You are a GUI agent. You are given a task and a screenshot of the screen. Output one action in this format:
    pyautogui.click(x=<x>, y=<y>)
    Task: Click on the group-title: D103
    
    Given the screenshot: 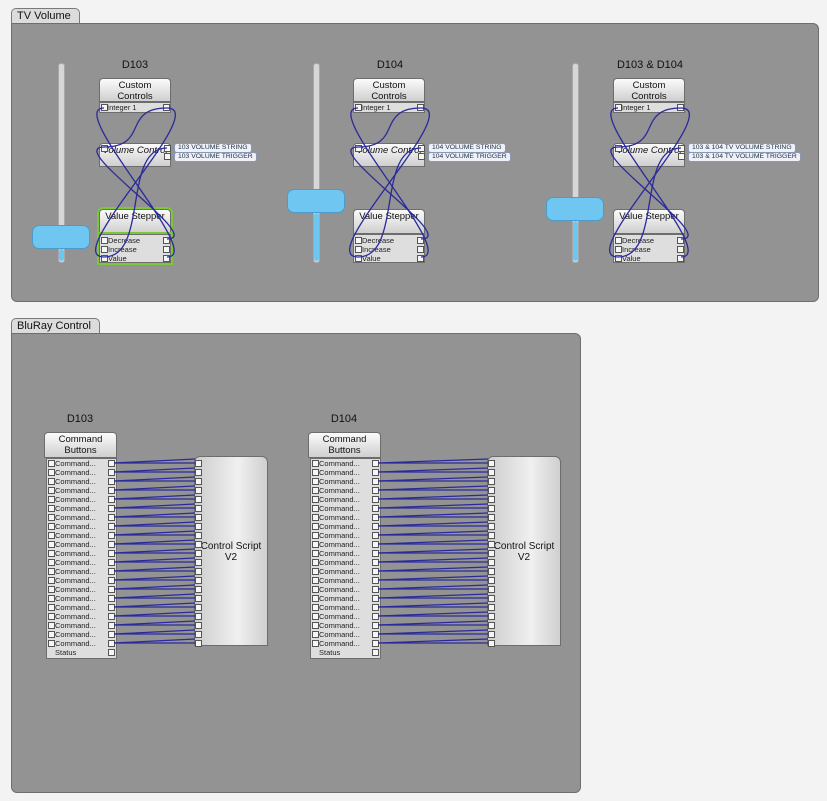 What is the action you would take?
    pyautogui.click(x=135, y=65)
    